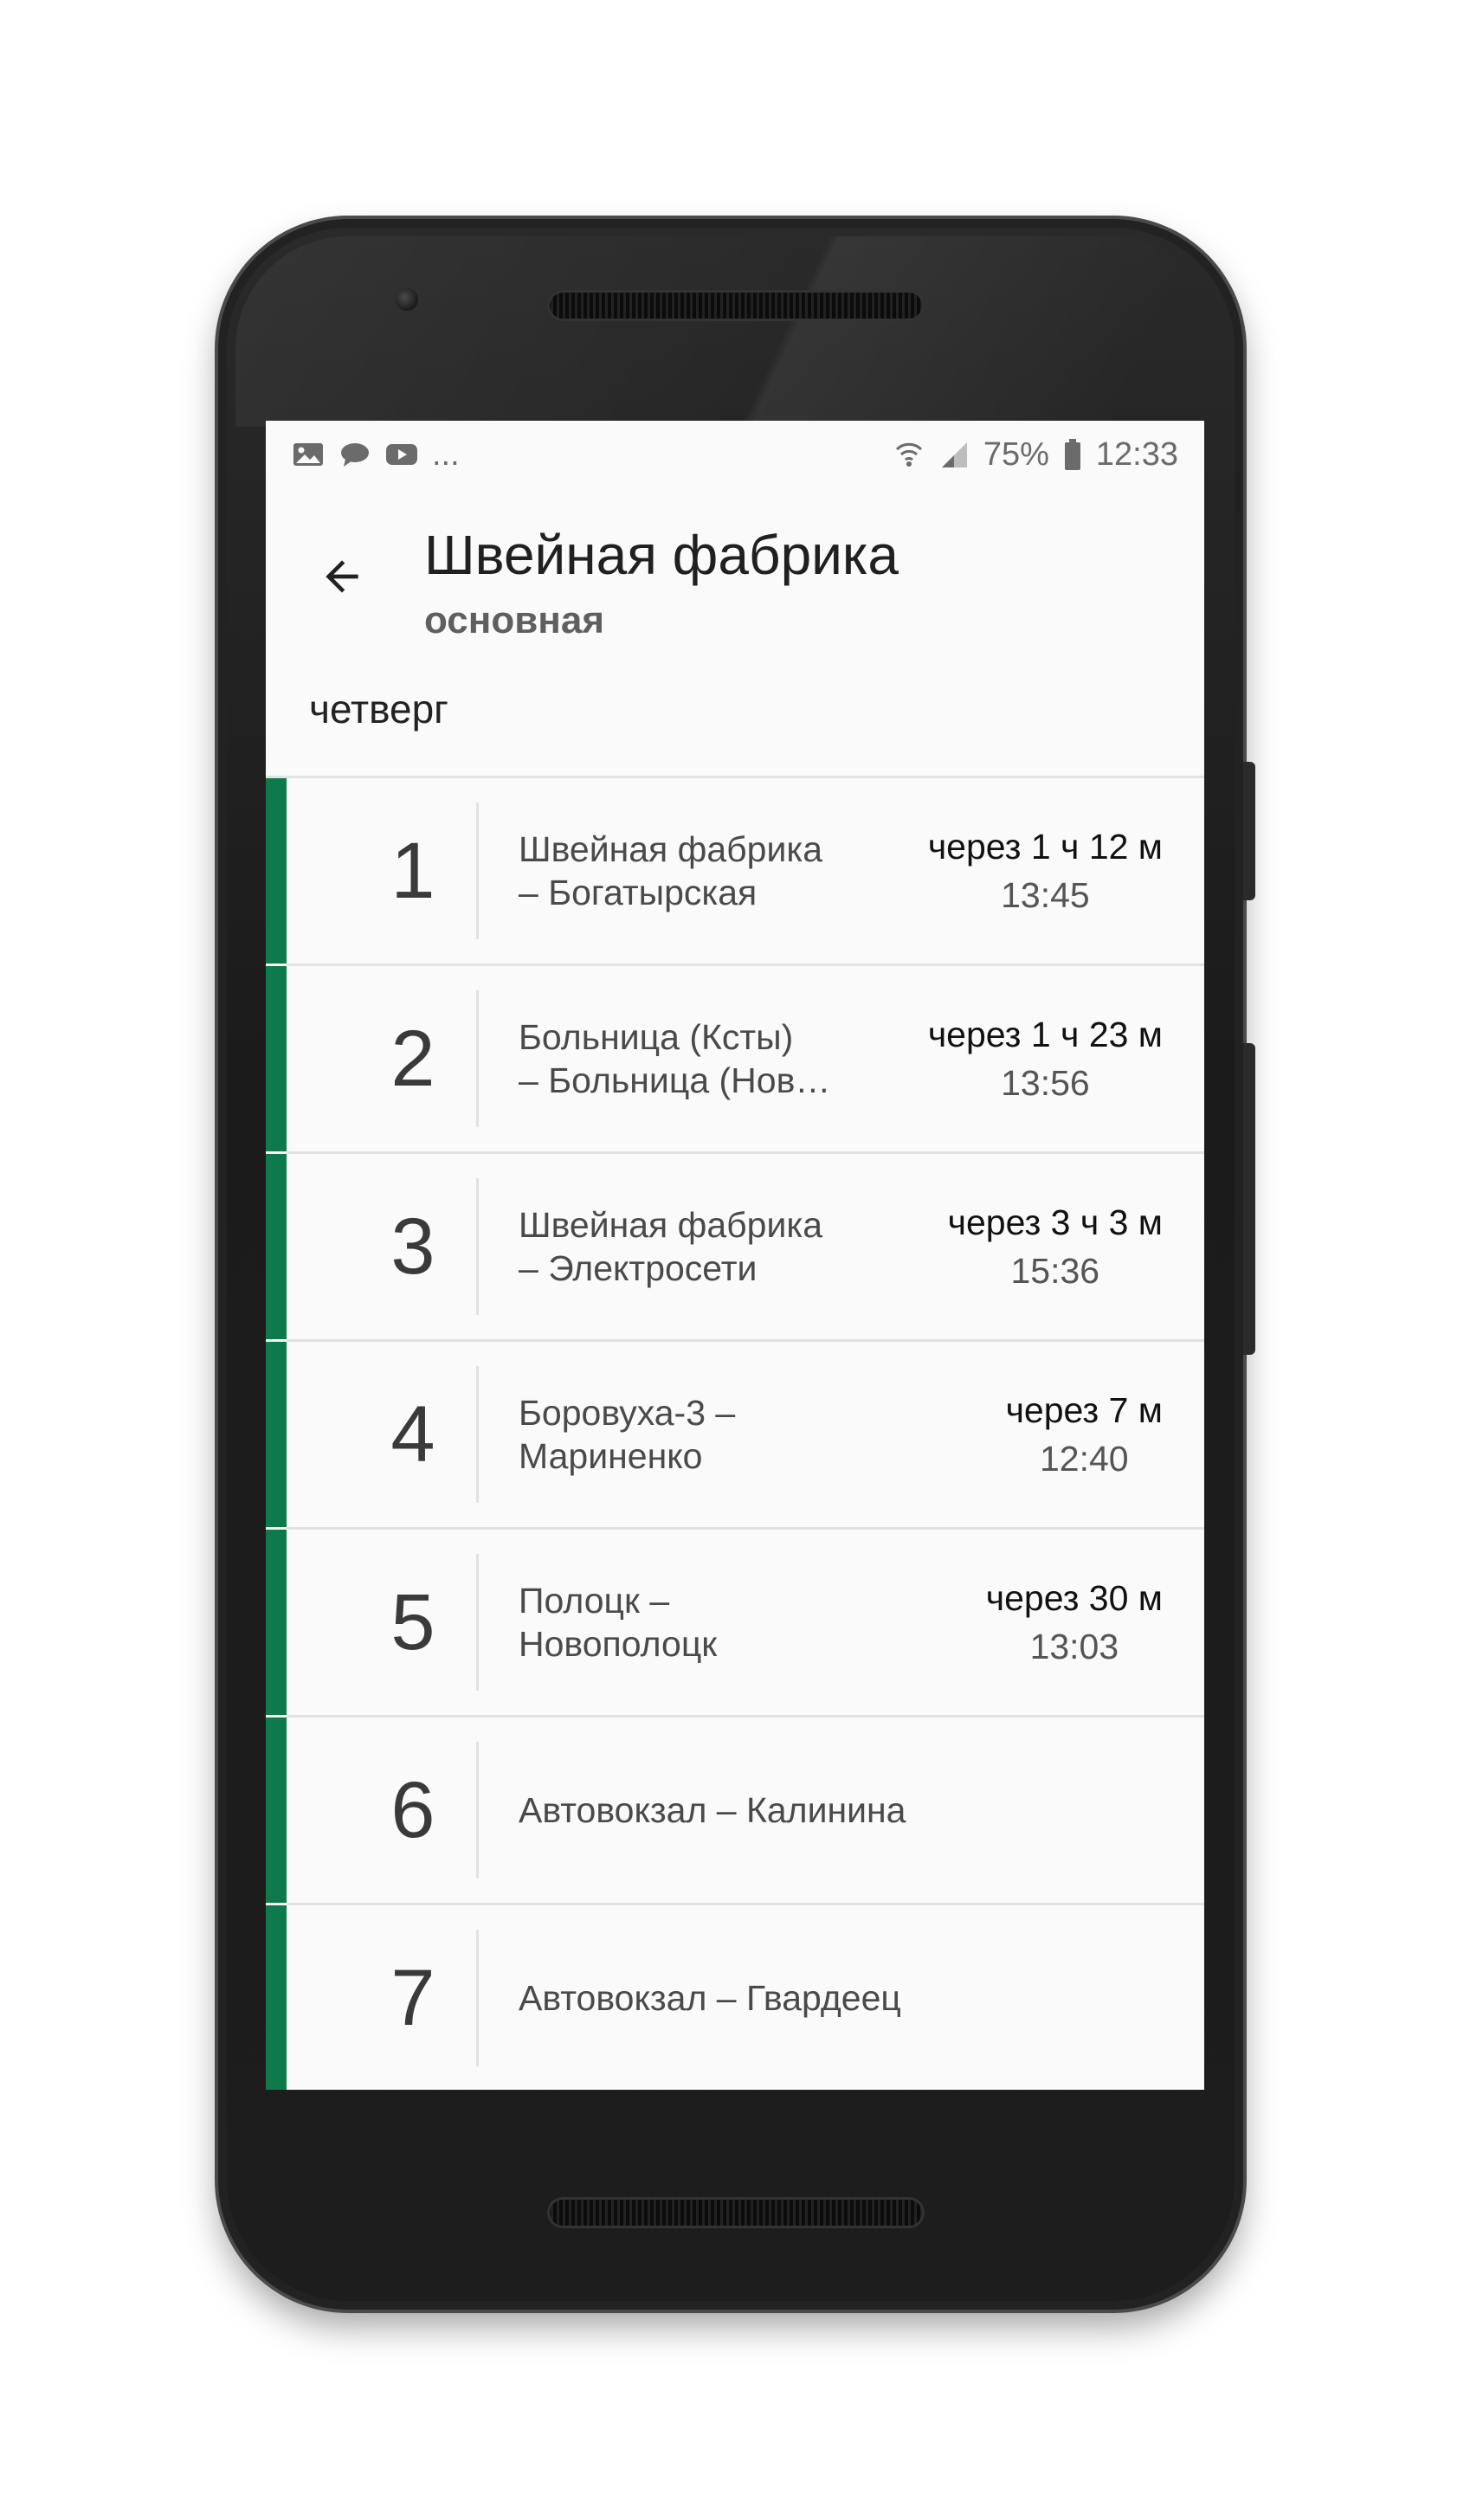 This screenshot has width=1470, height=2520. Describe the element at coordinates (1016, 454) in the screenshot. I see `battery-percent: 75%` at that location.